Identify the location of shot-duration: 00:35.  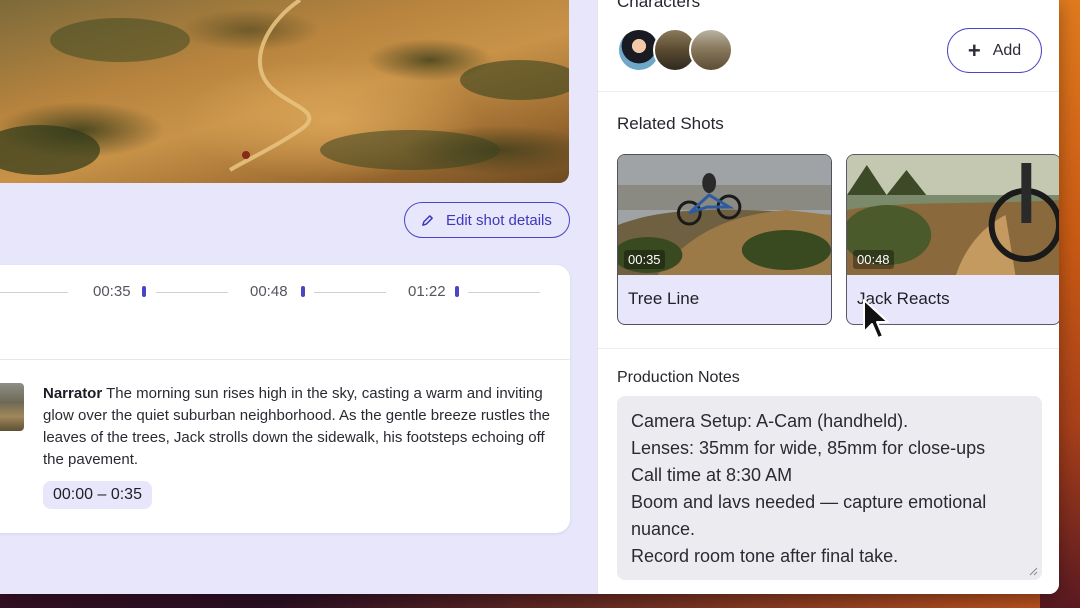
(644, 259).